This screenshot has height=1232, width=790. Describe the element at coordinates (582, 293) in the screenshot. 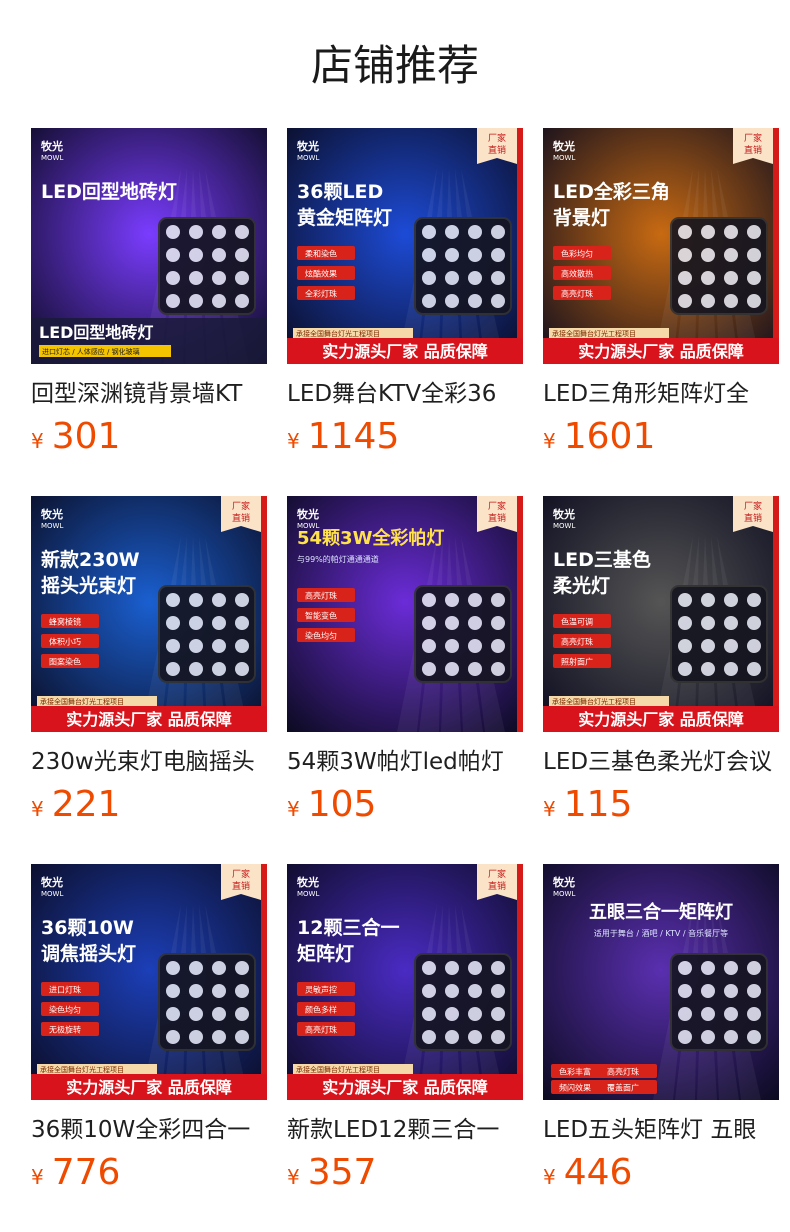

I see `feature-pill: 高亮灯珠` at that location.